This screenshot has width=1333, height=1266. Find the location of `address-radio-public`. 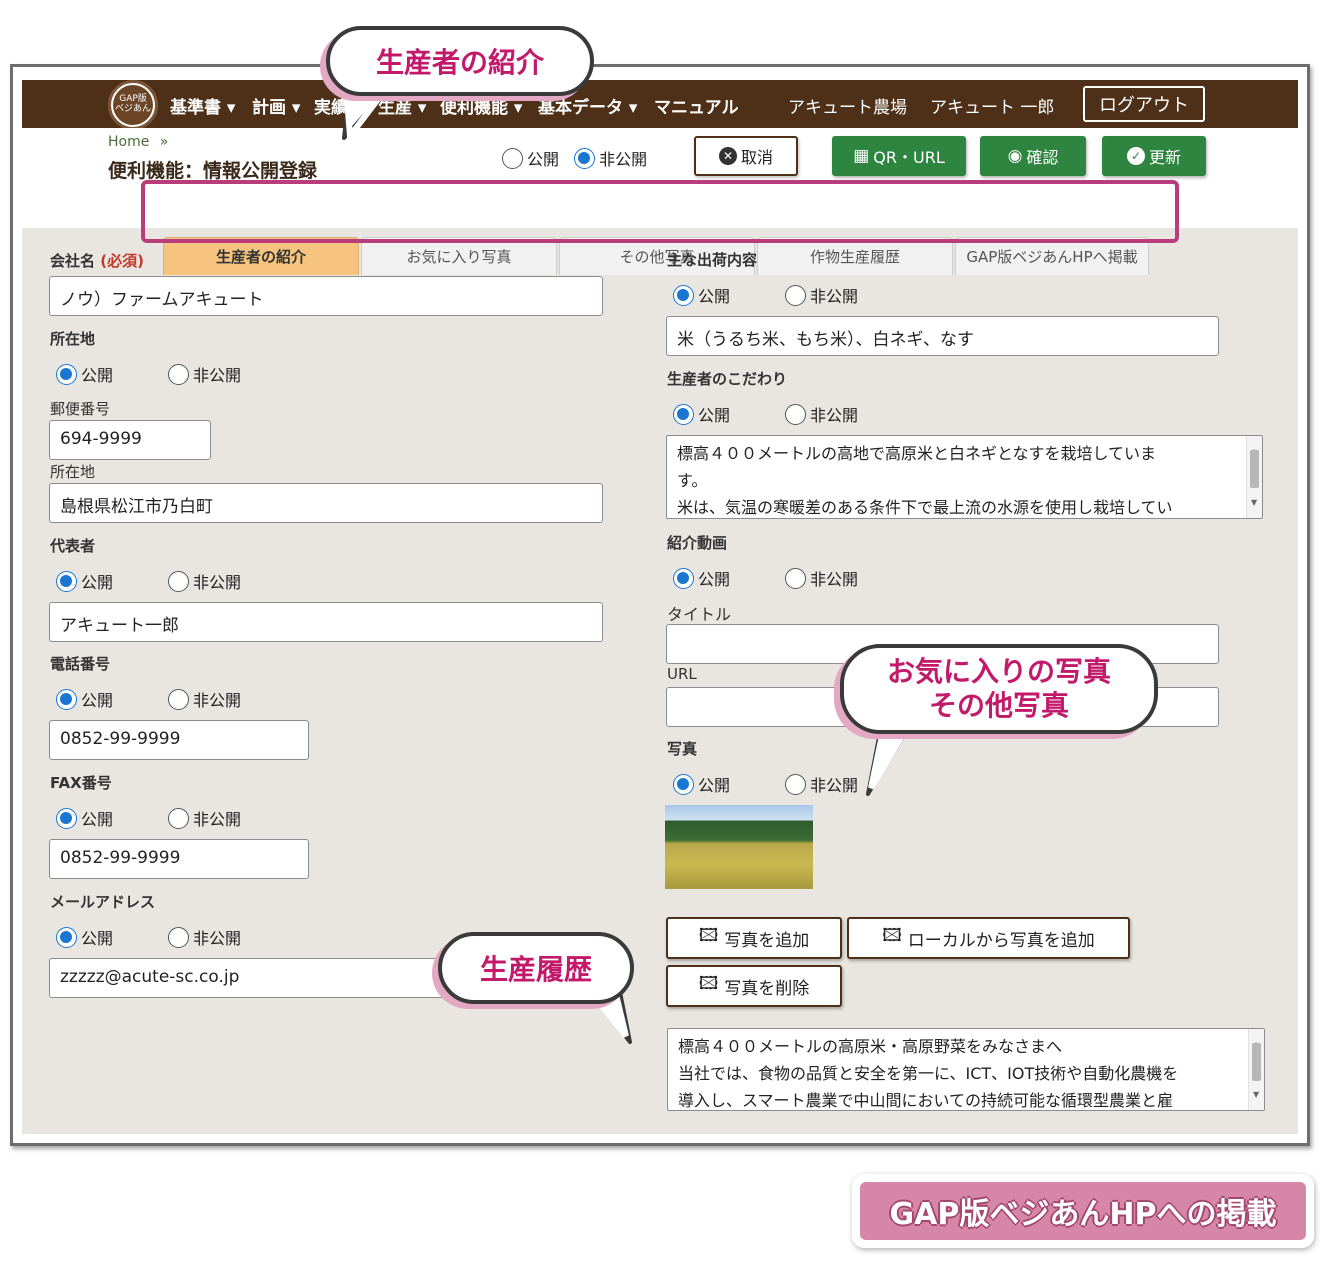

address-radio-public is located at coordinates (66, 374).